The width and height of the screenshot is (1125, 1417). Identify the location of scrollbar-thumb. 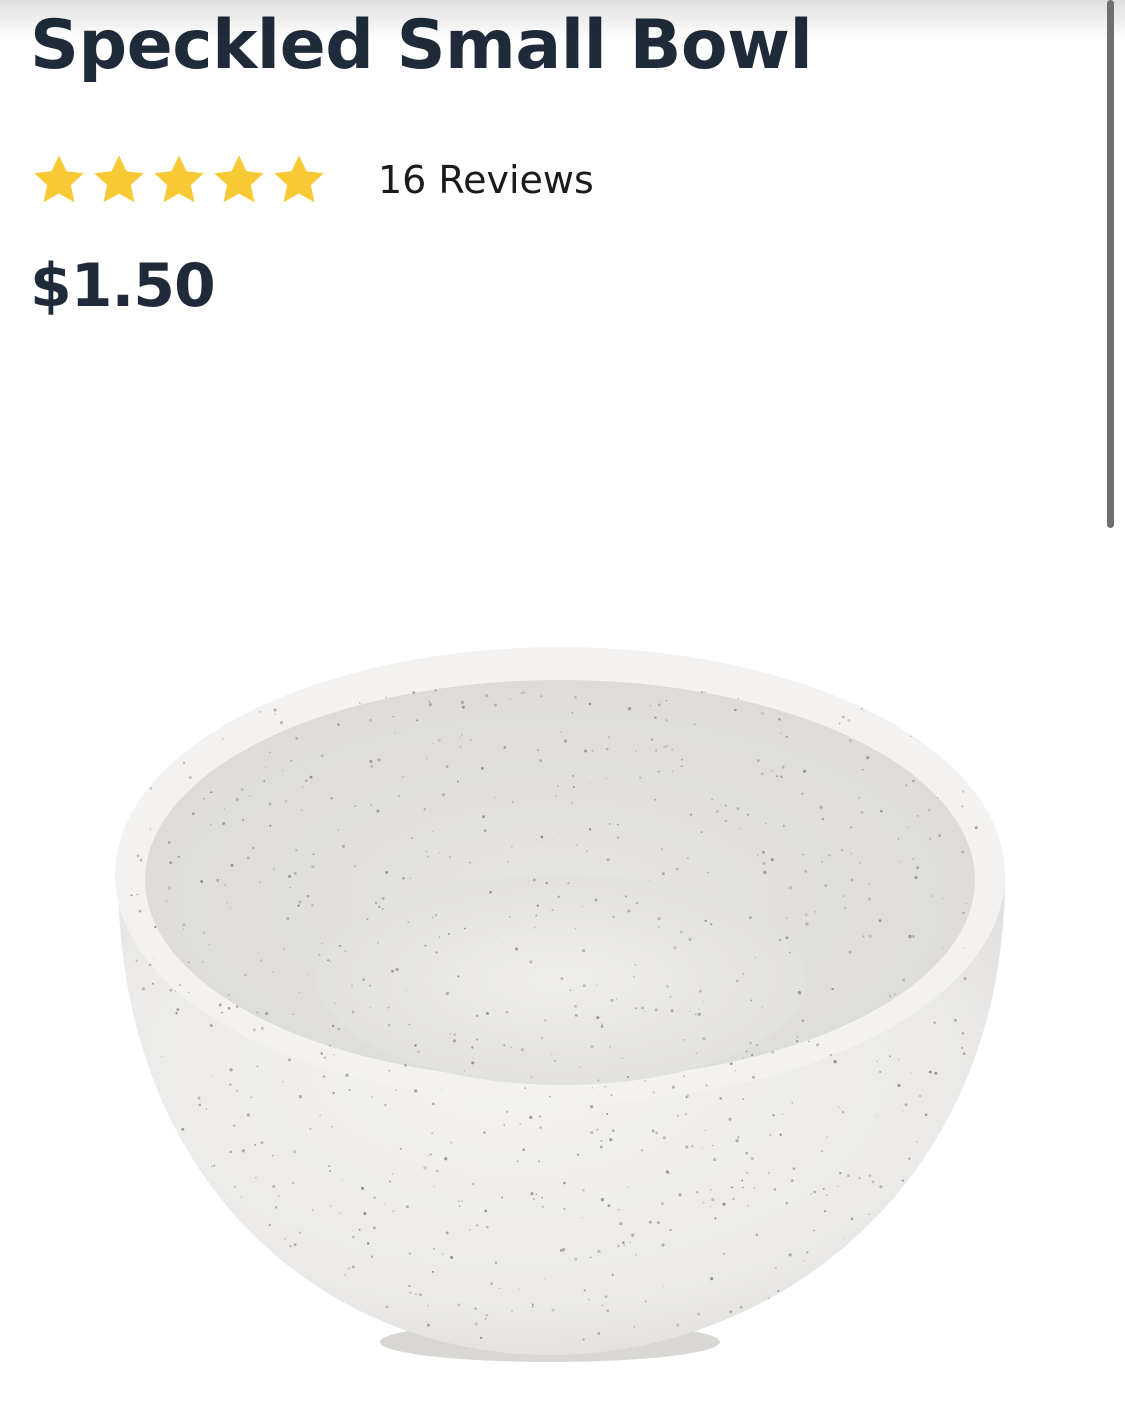
(1110, 264).